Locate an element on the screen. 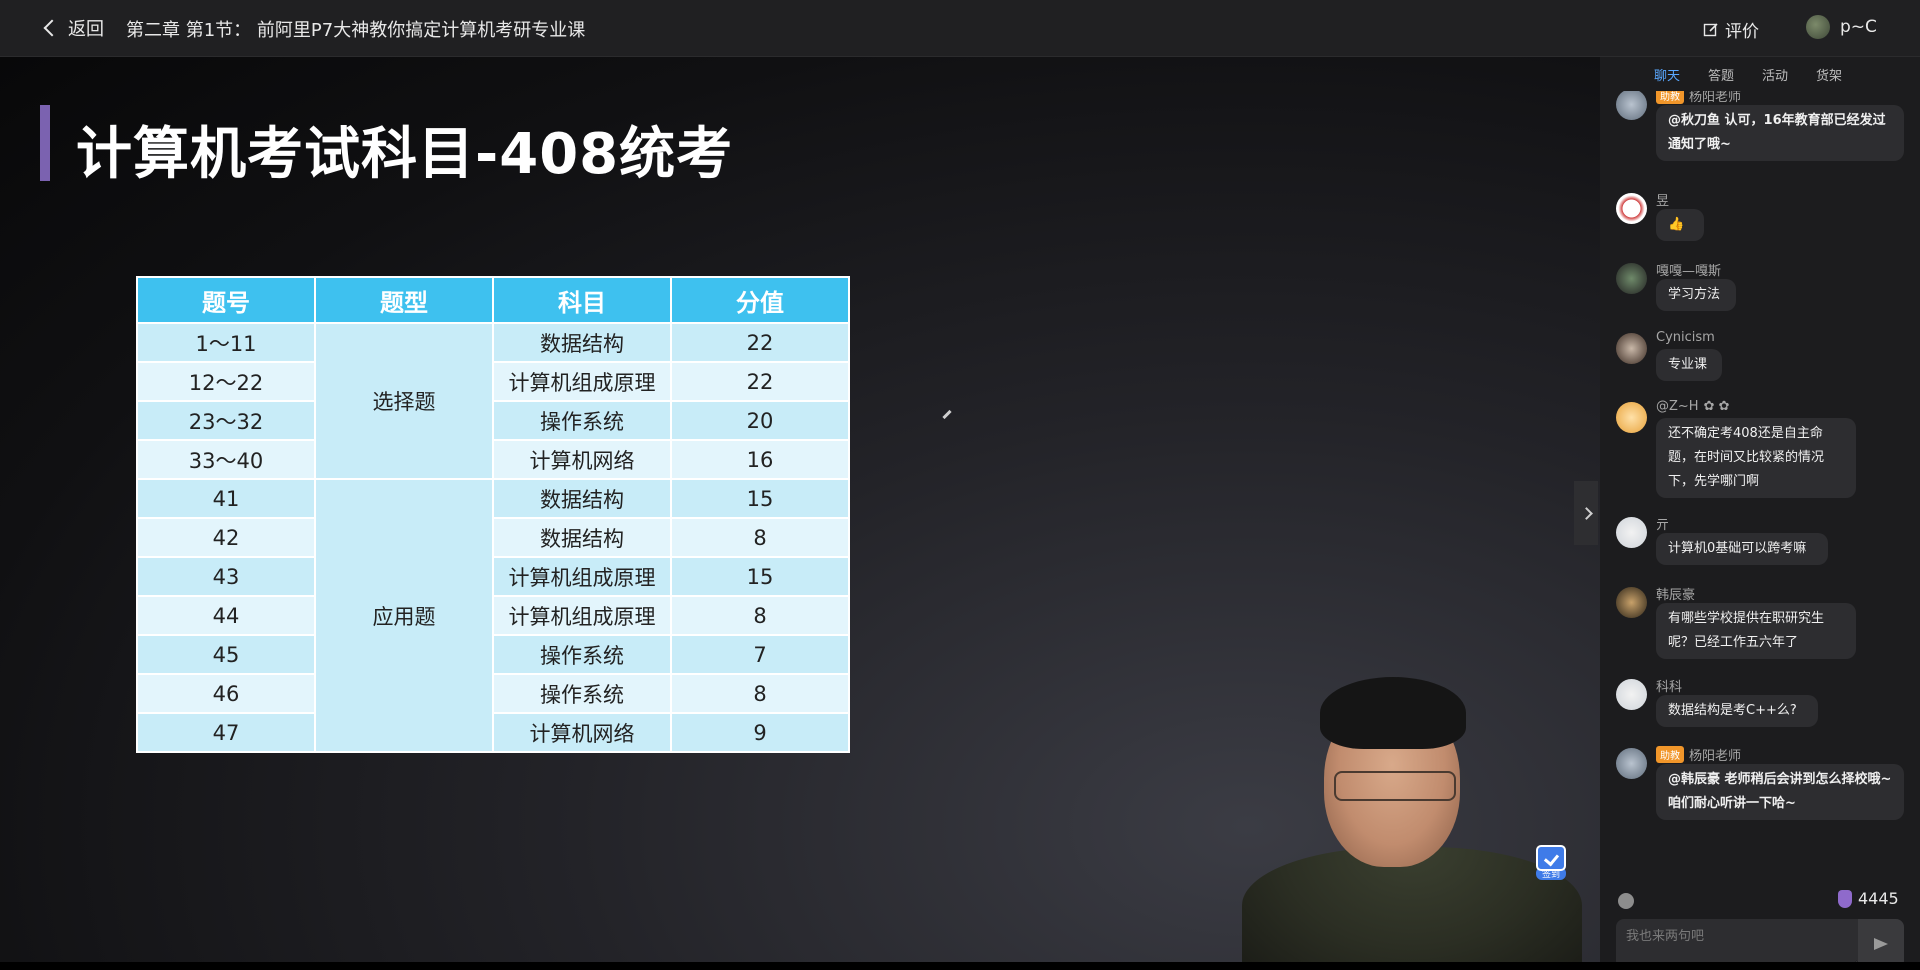 Image resolution: width=1920 pixels, height=970 pixels. header-question-type: 题型 is located at coordinates (404, 300).